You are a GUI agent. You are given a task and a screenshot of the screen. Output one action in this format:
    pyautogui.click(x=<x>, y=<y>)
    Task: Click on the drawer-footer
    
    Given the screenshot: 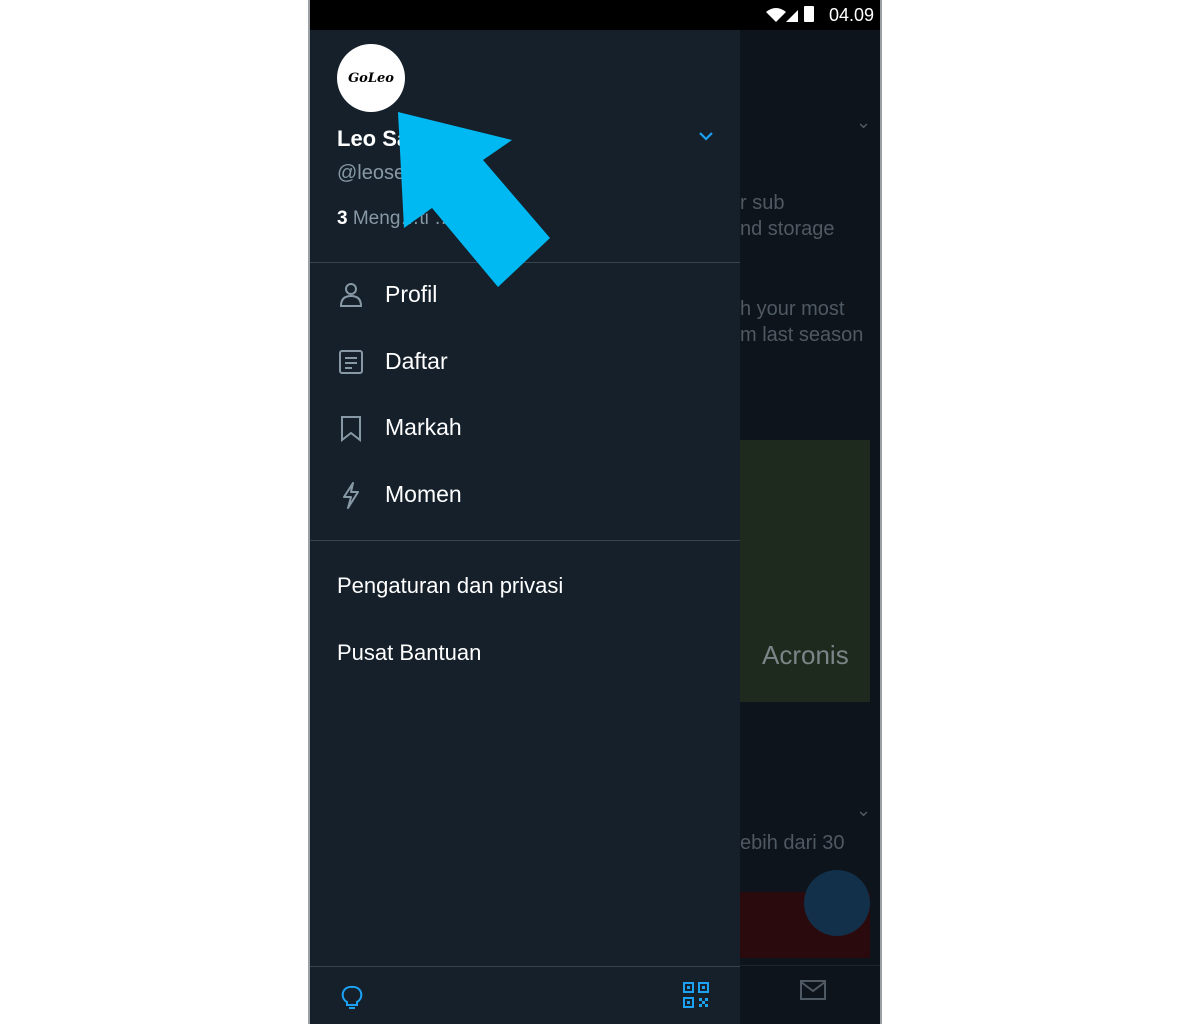 What is the action you would take?
    pyautogui.click(x=525, y=995)
    